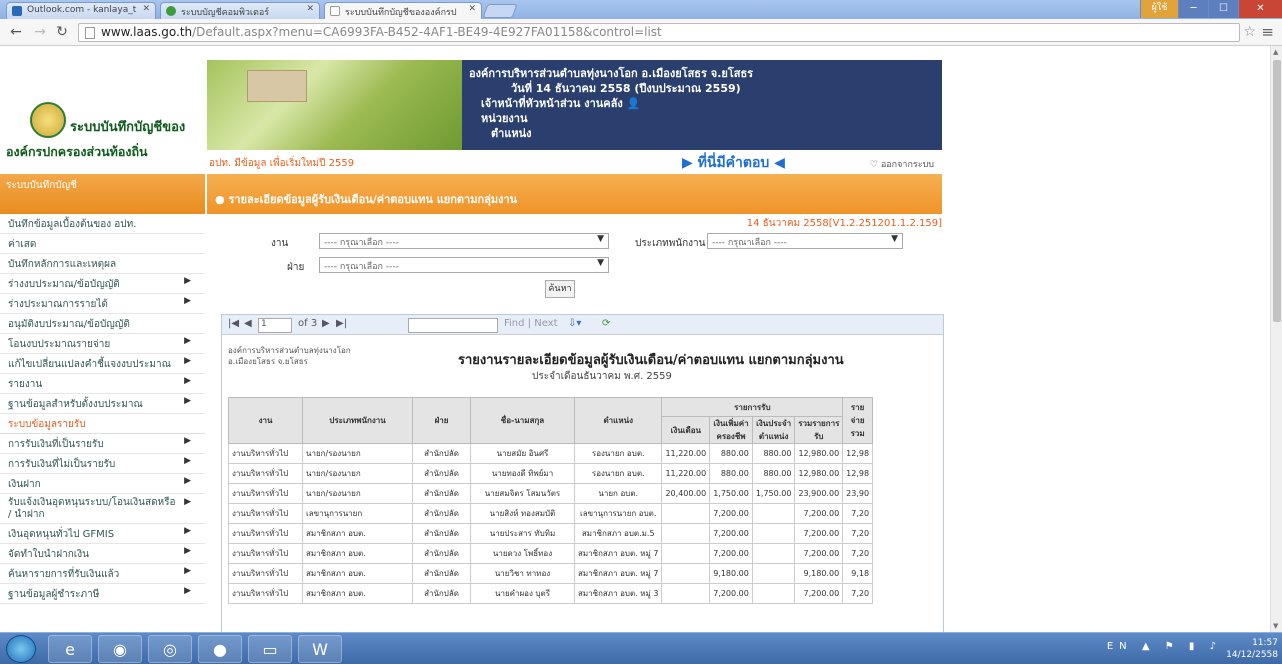 The width and height of the screenshot is (1282, 664). Describe the element at coordinates (1216, 646) in the screenshot. I see `volume-icon: ♪` at that location.